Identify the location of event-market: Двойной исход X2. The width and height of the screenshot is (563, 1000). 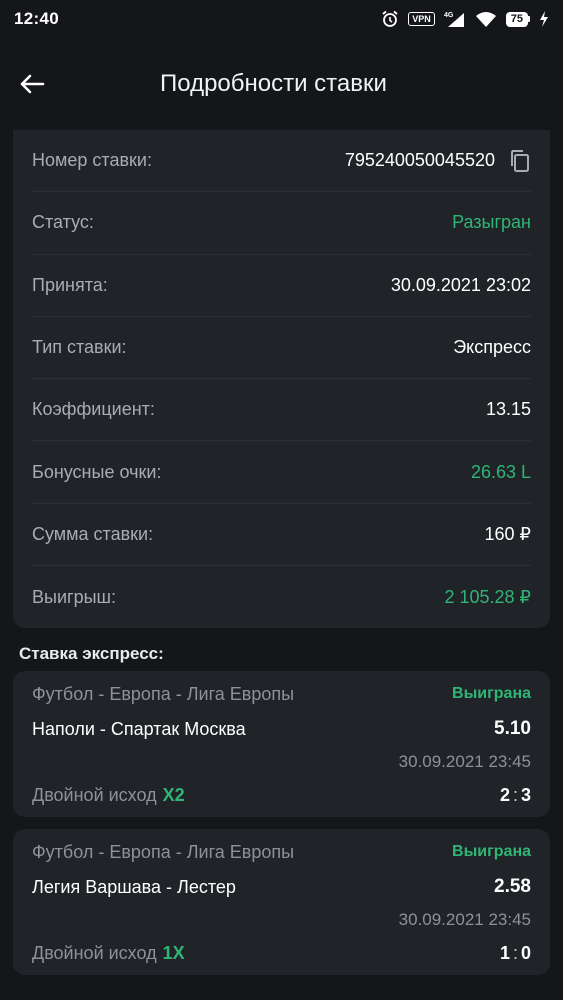
(108, 795).